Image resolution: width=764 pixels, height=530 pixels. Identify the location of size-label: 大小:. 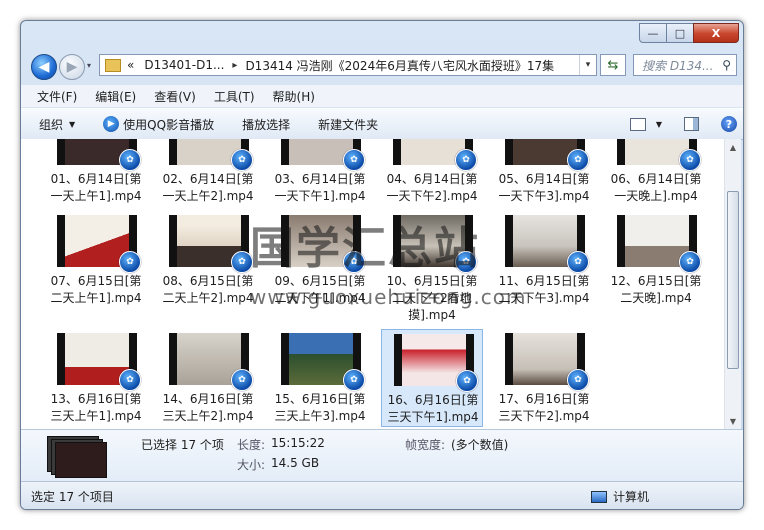
(251, 465).